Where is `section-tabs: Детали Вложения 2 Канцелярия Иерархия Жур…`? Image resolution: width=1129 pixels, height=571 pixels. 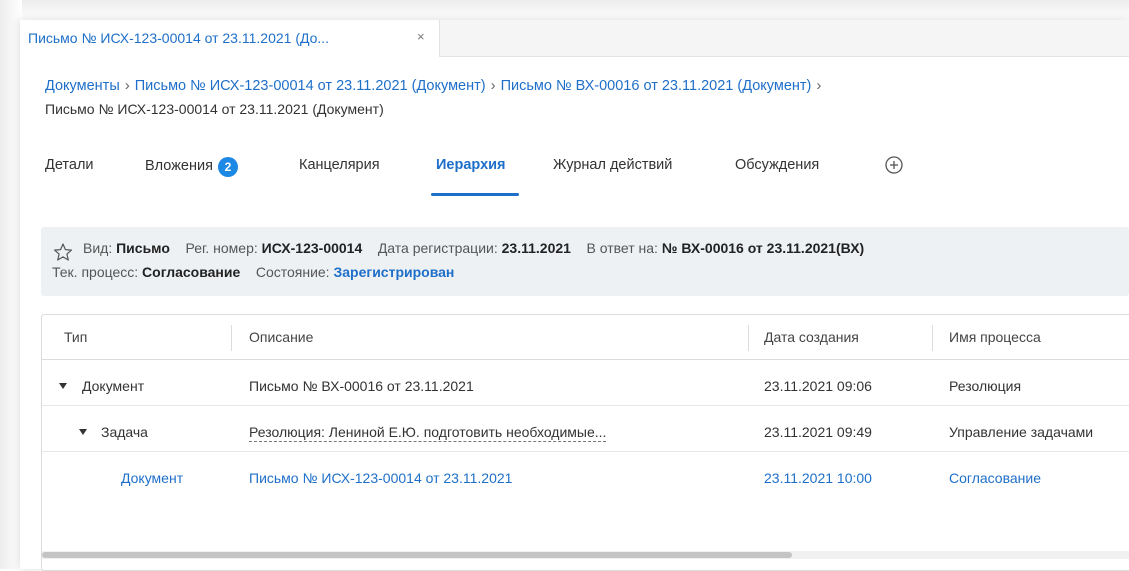 section-tabs: Детали Вложения 2 Канцелярия Иерархия Жур… is located at coordinates (587, 174).